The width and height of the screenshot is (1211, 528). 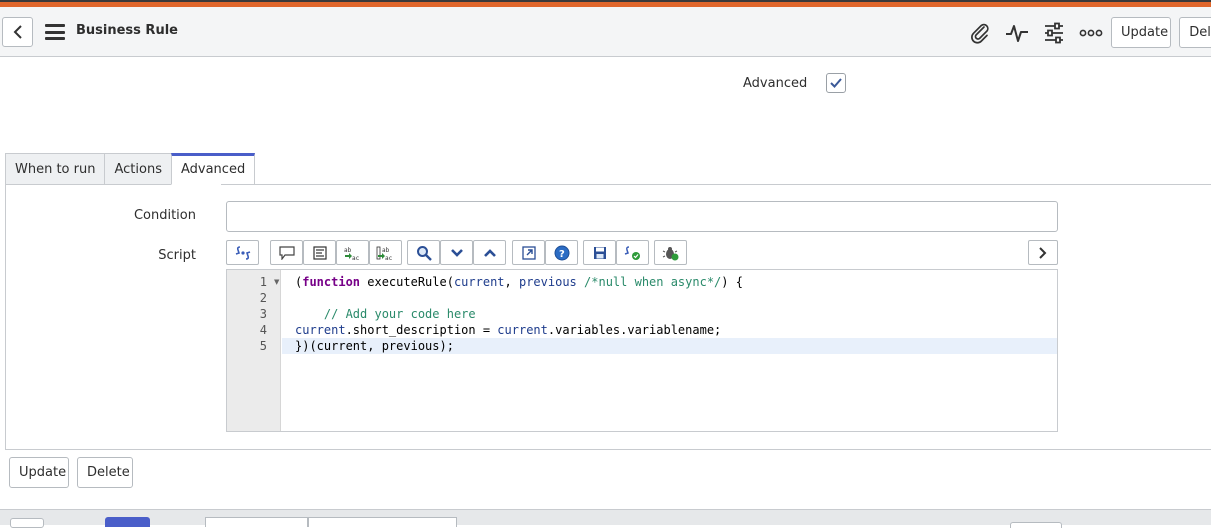 What do you see at coordinates (55, 169) in the screenshot?
I see `tab-when-to-run: When to run` at bounding box center [55, 169].